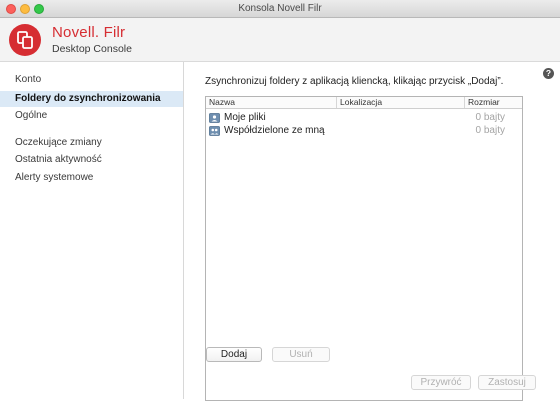 This screenshot has width=560, height=401. I want to click on column-header-location: Lokalizacja, so click(401, 102).